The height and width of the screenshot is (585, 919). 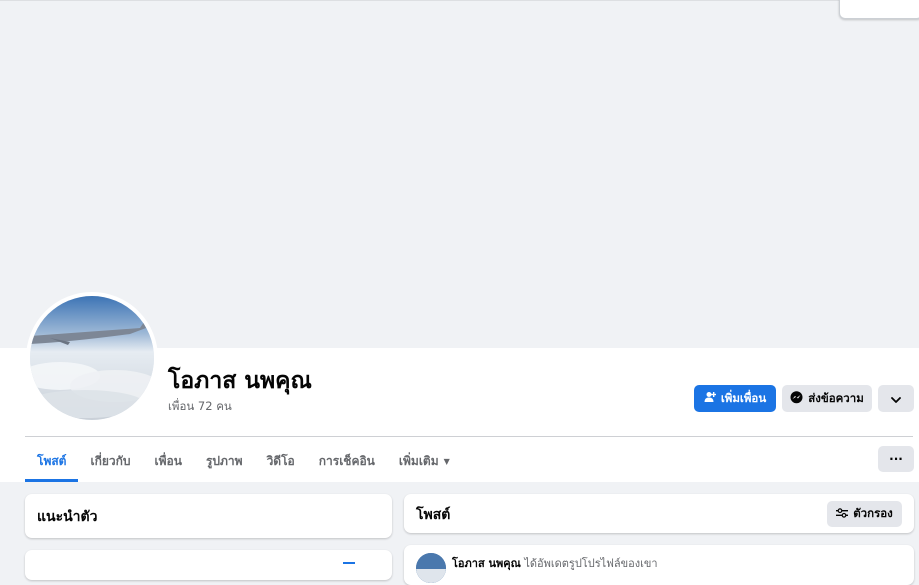 I want to click on header-divider, so click(x=469, y=436).